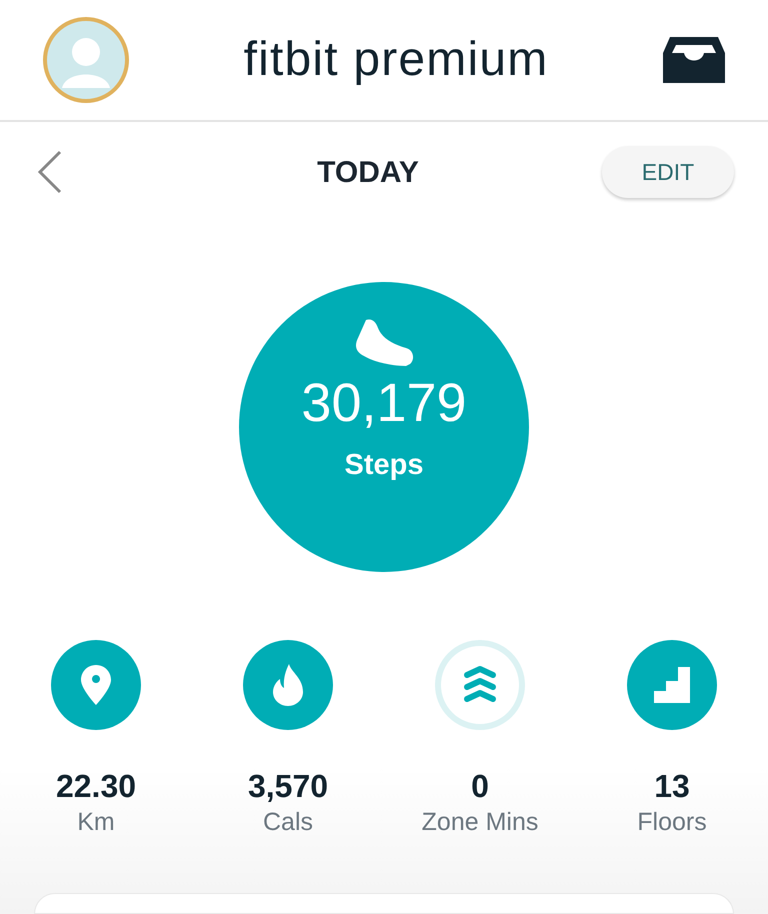 The image size is (768, 914). What do you see at coordinates (86, 60) in the screenshot?
I see `avatar` at bounding box center [86, 60].